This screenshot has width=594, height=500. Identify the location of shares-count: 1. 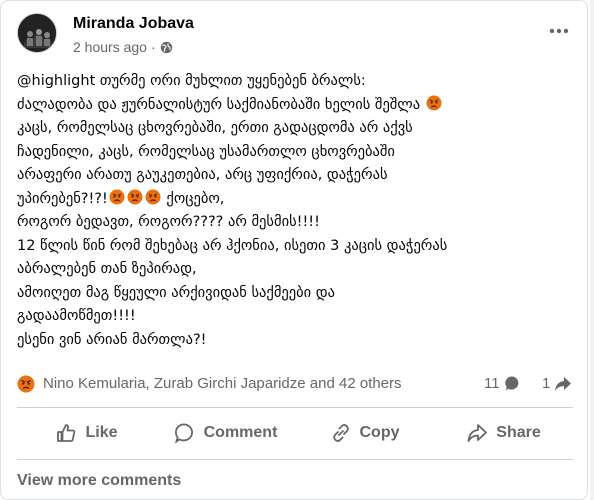
(557, 383).